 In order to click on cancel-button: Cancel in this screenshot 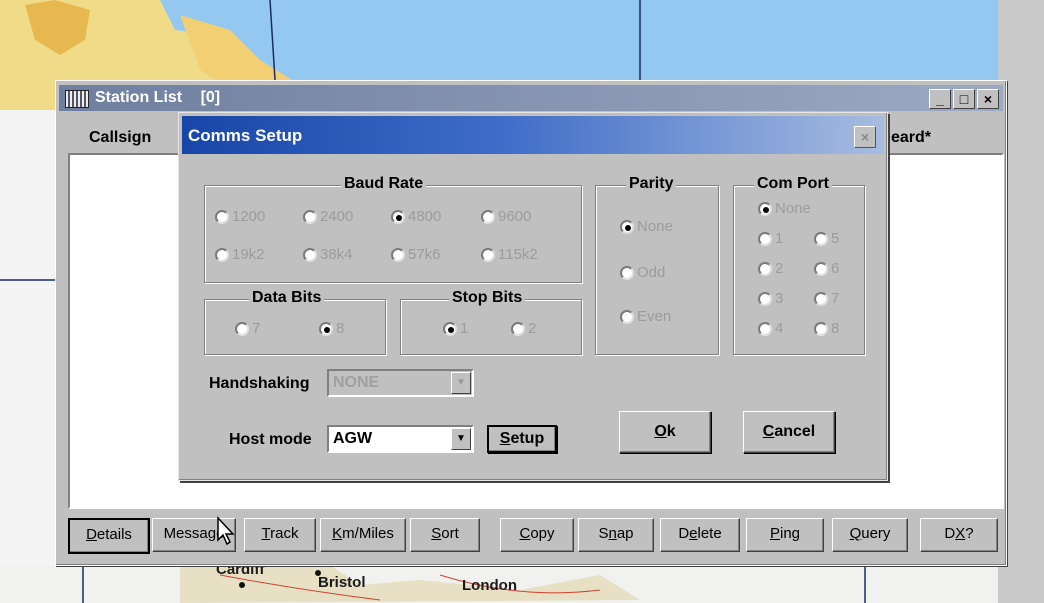, I will do `click(789, 432)`.